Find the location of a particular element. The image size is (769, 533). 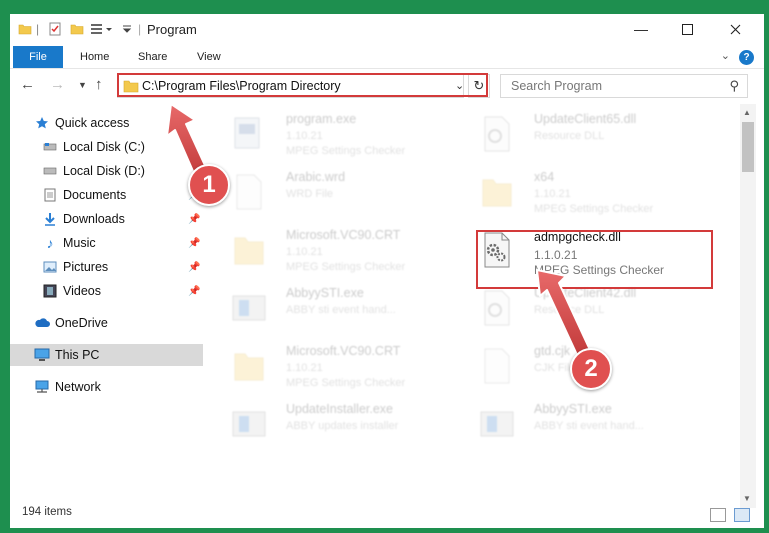

search-box: Search Program ⚲ is located at coordinates (624, 86).